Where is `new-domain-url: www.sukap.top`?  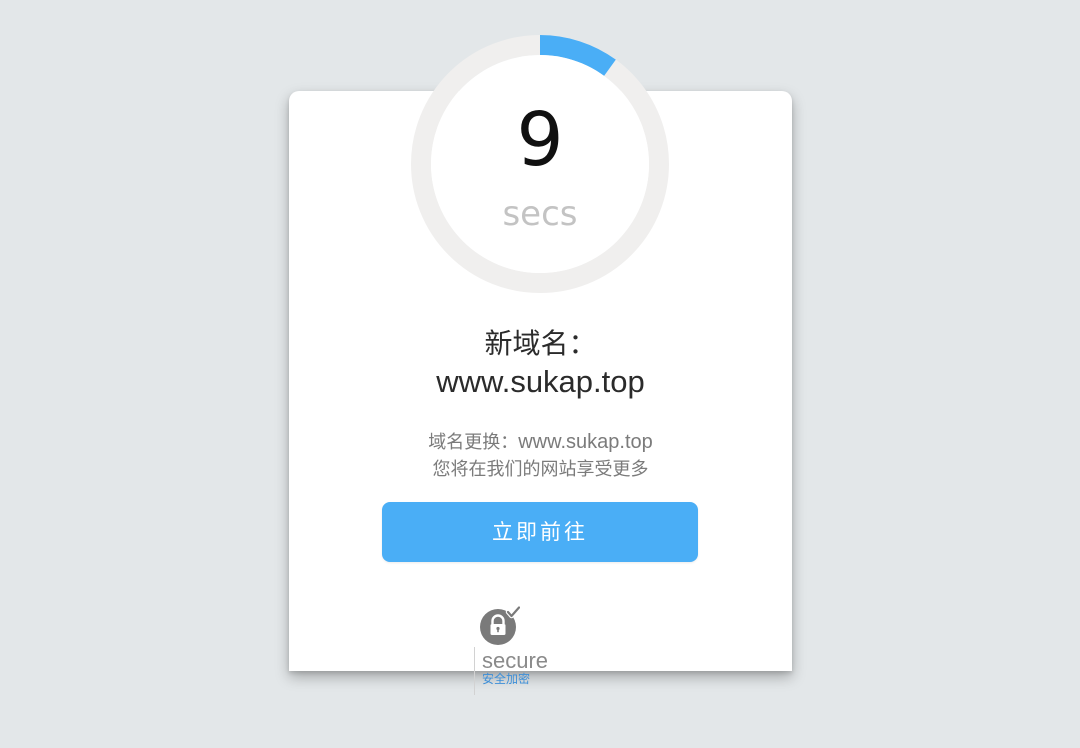
new-domain-url: www.sukap.top is located at coordinates (540, 382).